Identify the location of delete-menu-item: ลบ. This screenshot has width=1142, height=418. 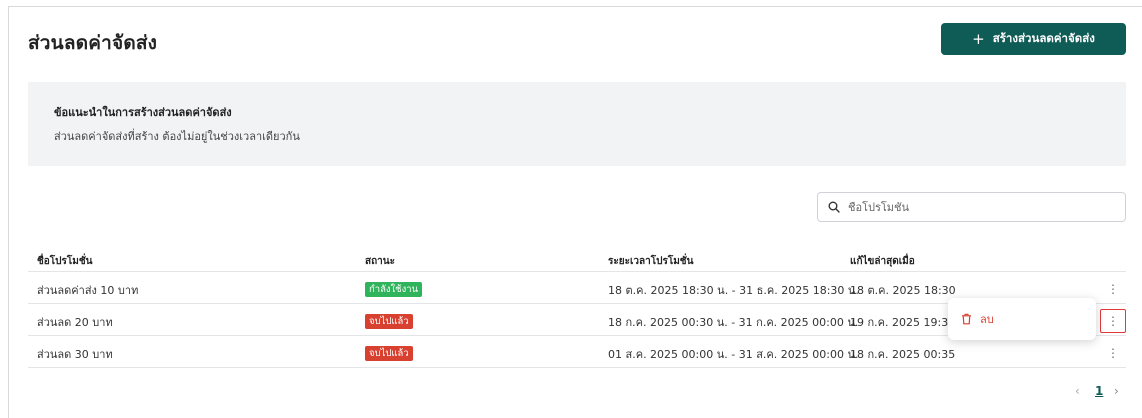
(1022, 319).